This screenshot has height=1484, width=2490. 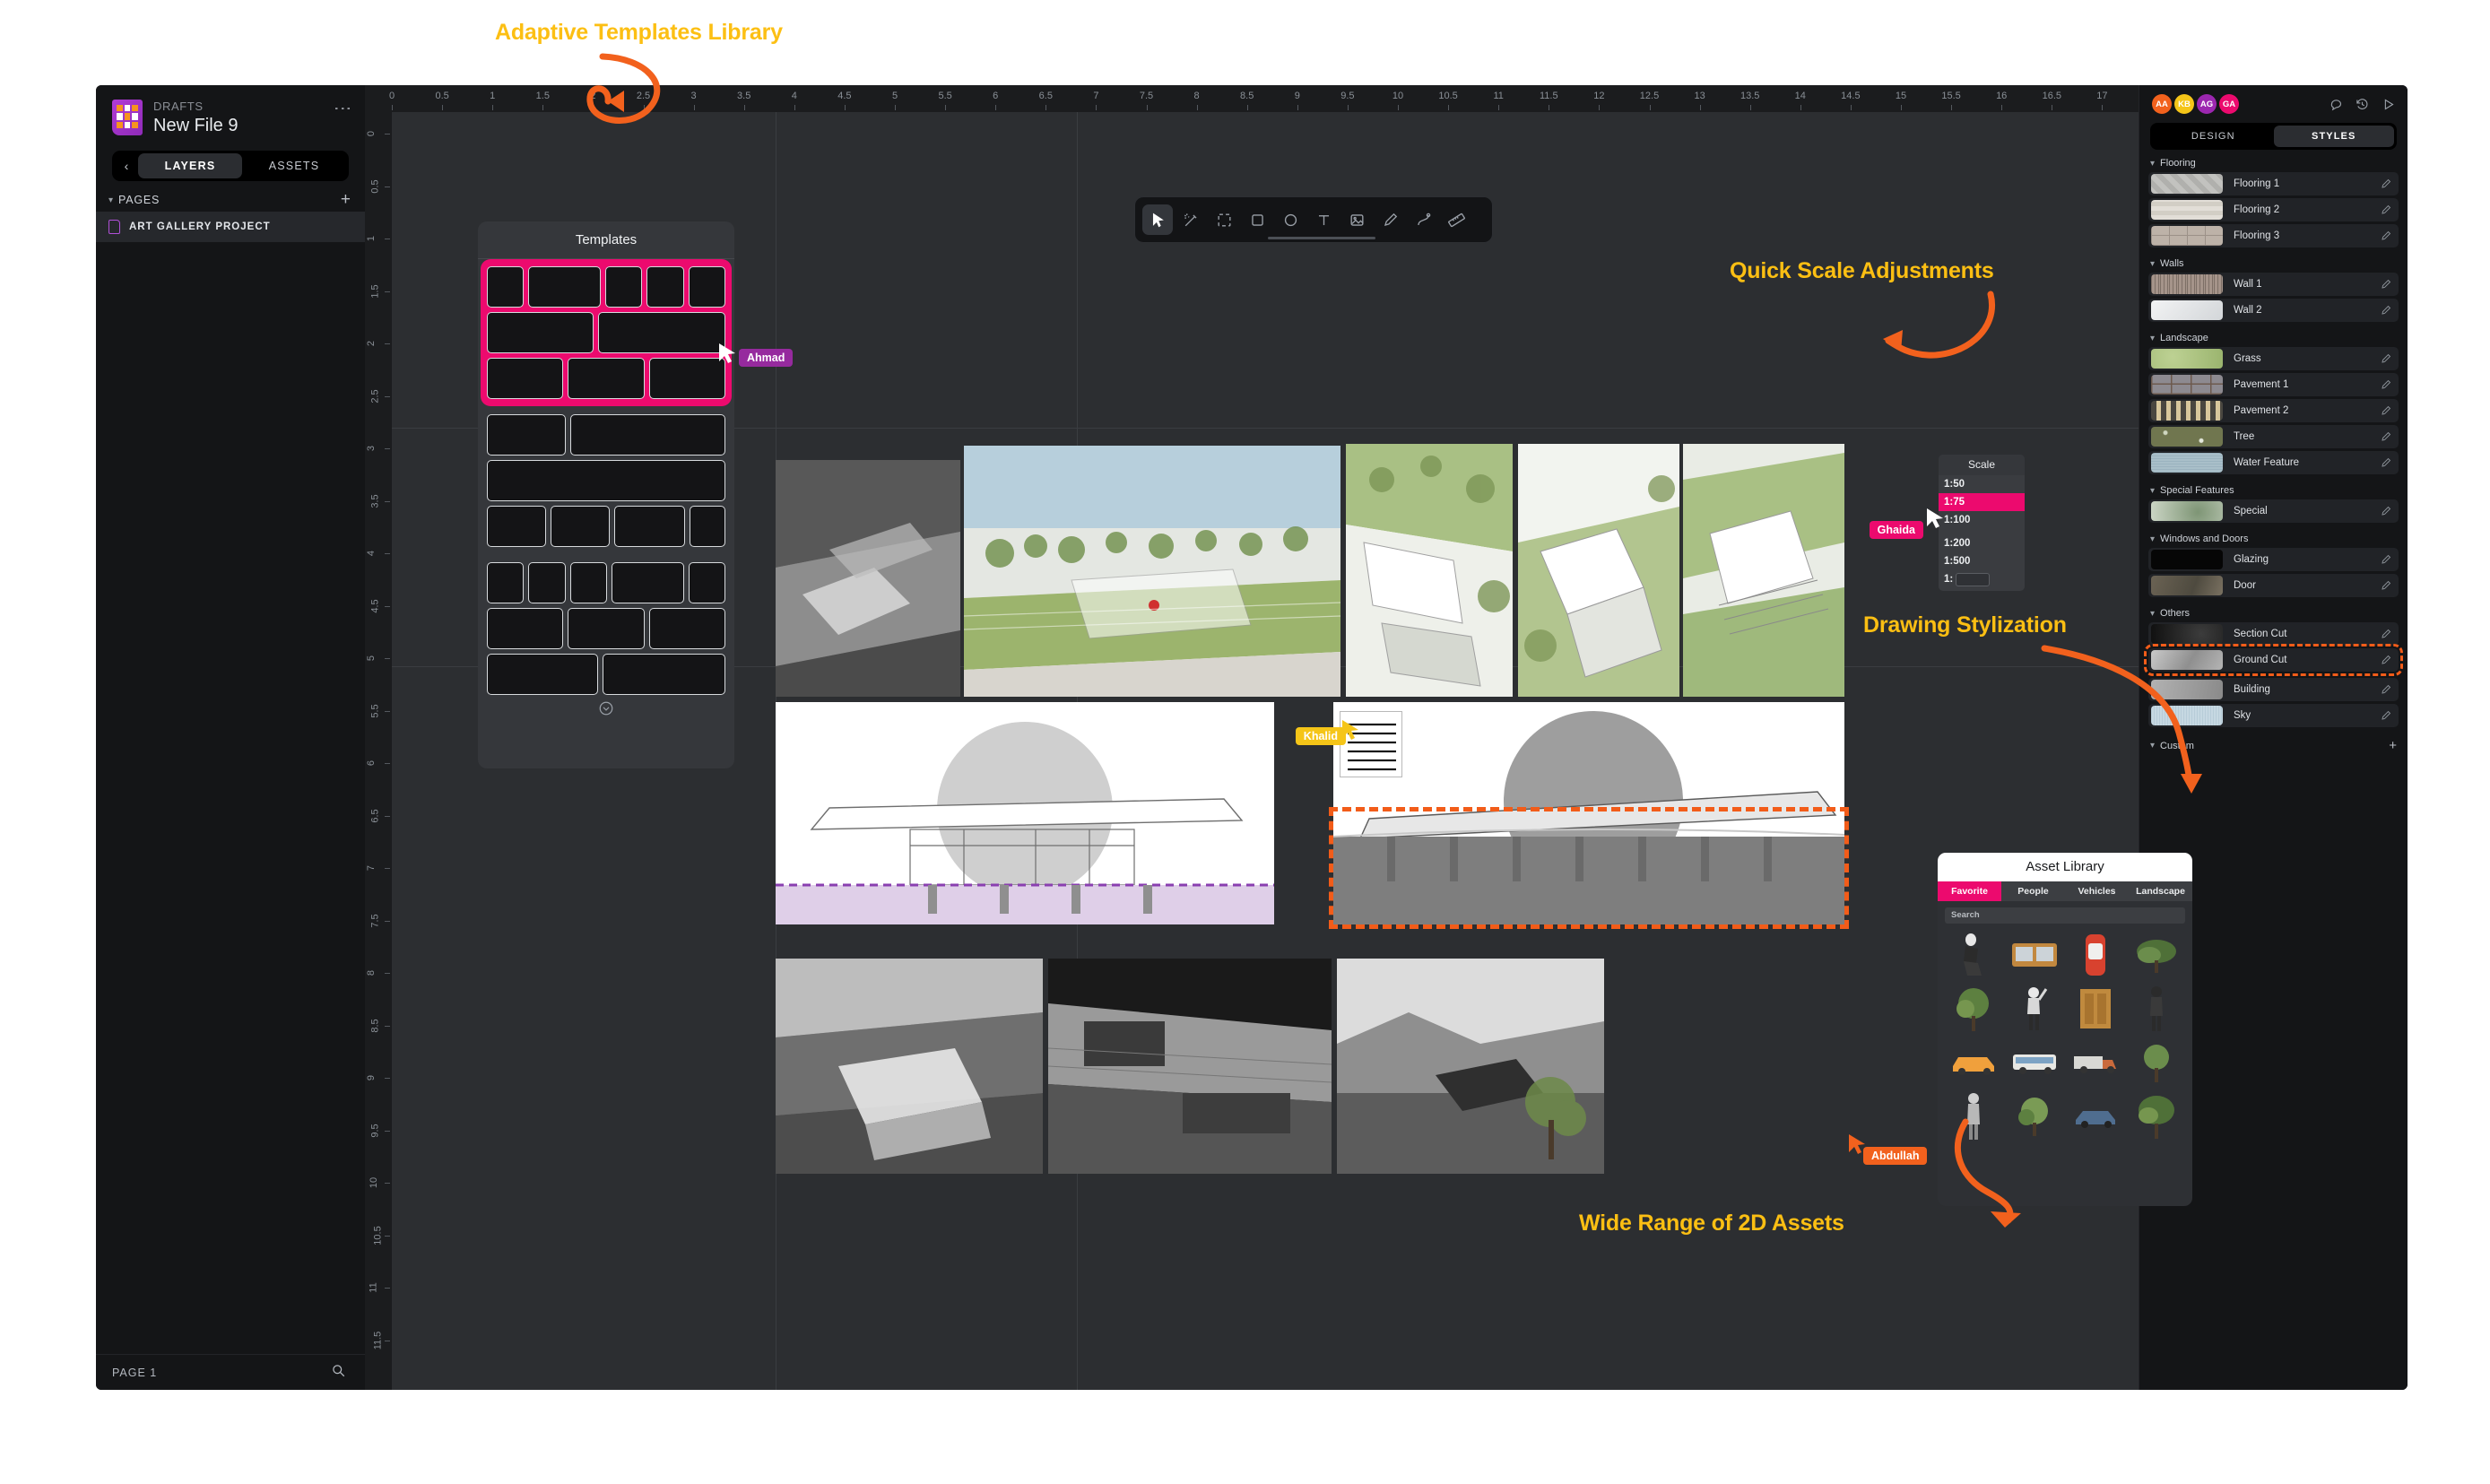 I want to click on style-item-pavement-2: Pavement 2, so click(x=2273, y=411).